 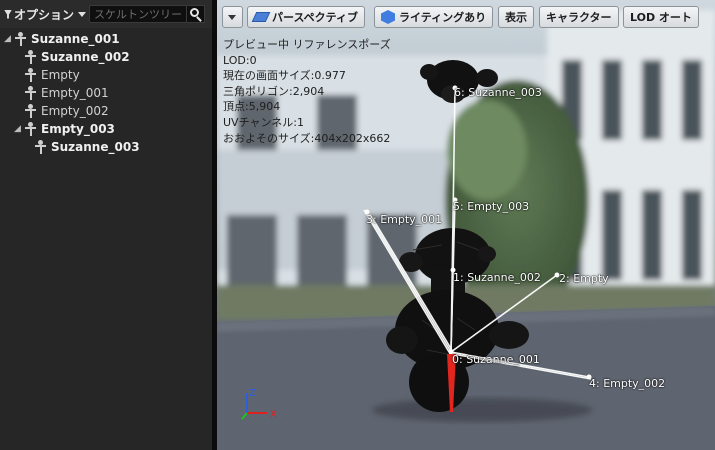 I want to click on bone-label-empty: 2: Empty, so click(x=584, y=278).